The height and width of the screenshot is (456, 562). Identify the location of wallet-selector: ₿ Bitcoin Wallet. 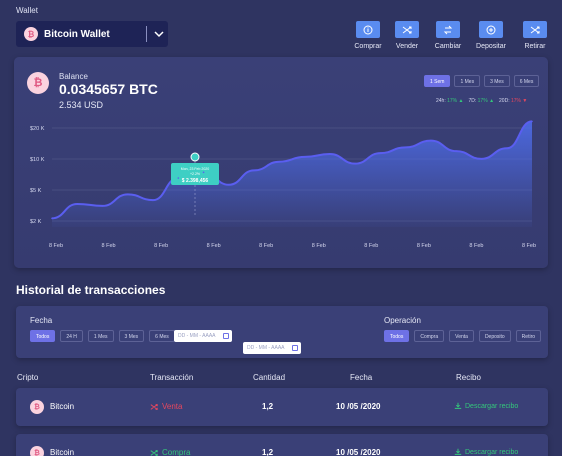
(92, 34).